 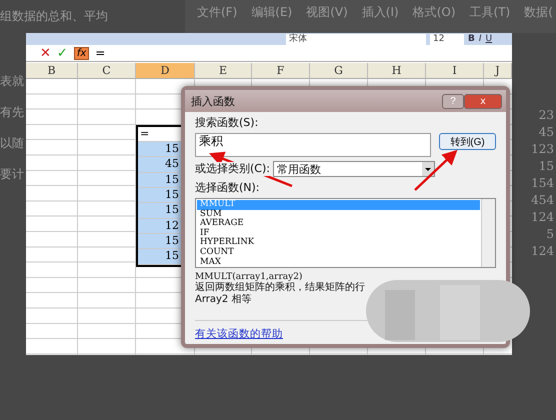 What do you see at coordinates (313, 145) in the screenshot?
I see `search-field: 乘积` at bounding box center [313, 145].